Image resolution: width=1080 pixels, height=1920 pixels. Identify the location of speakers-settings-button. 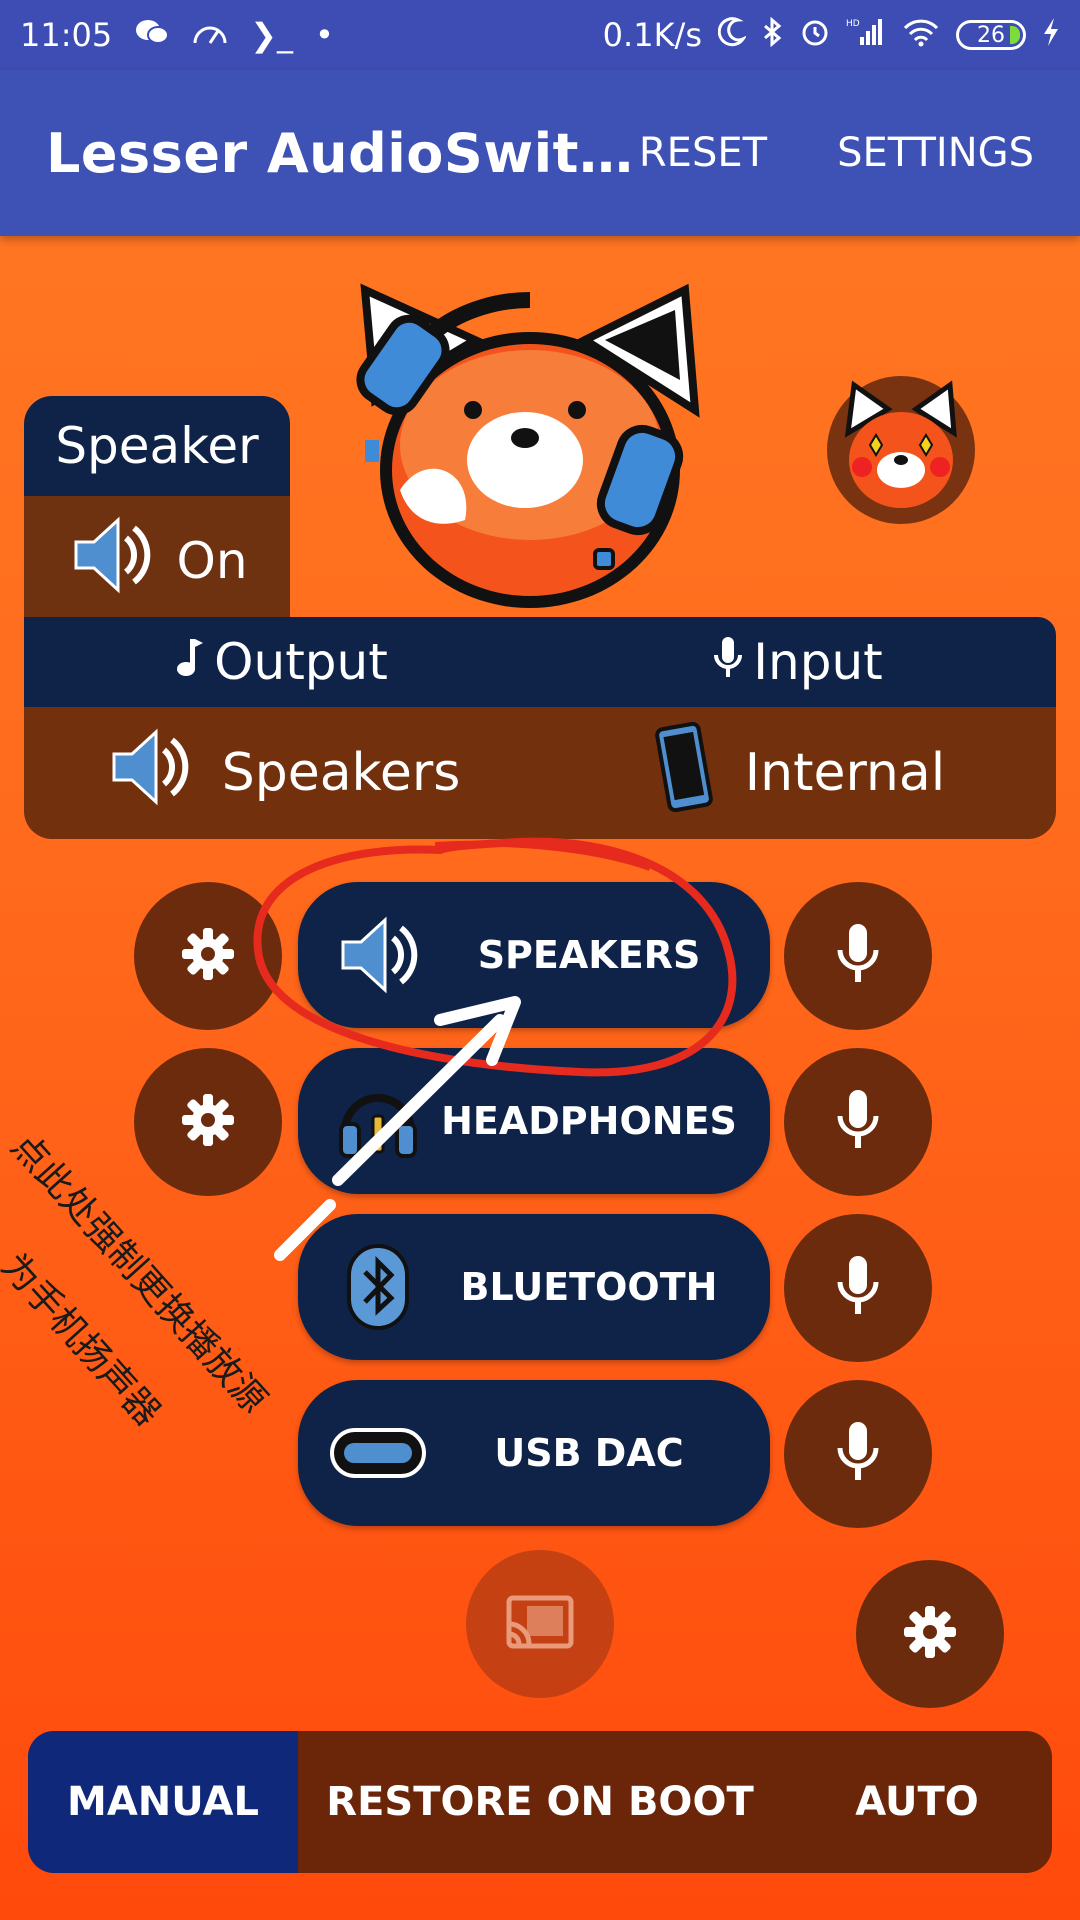
(208, 956).